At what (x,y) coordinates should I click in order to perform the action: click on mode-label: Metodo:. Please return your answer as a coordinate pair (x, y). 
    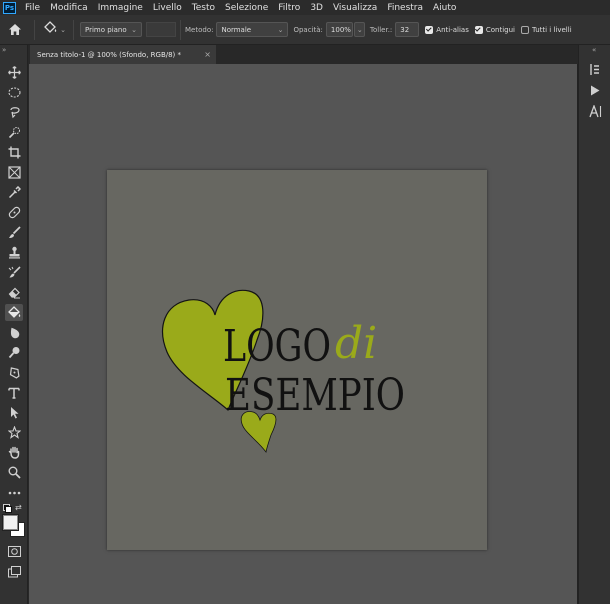
    Looking at the image, I should click on (199, 29).